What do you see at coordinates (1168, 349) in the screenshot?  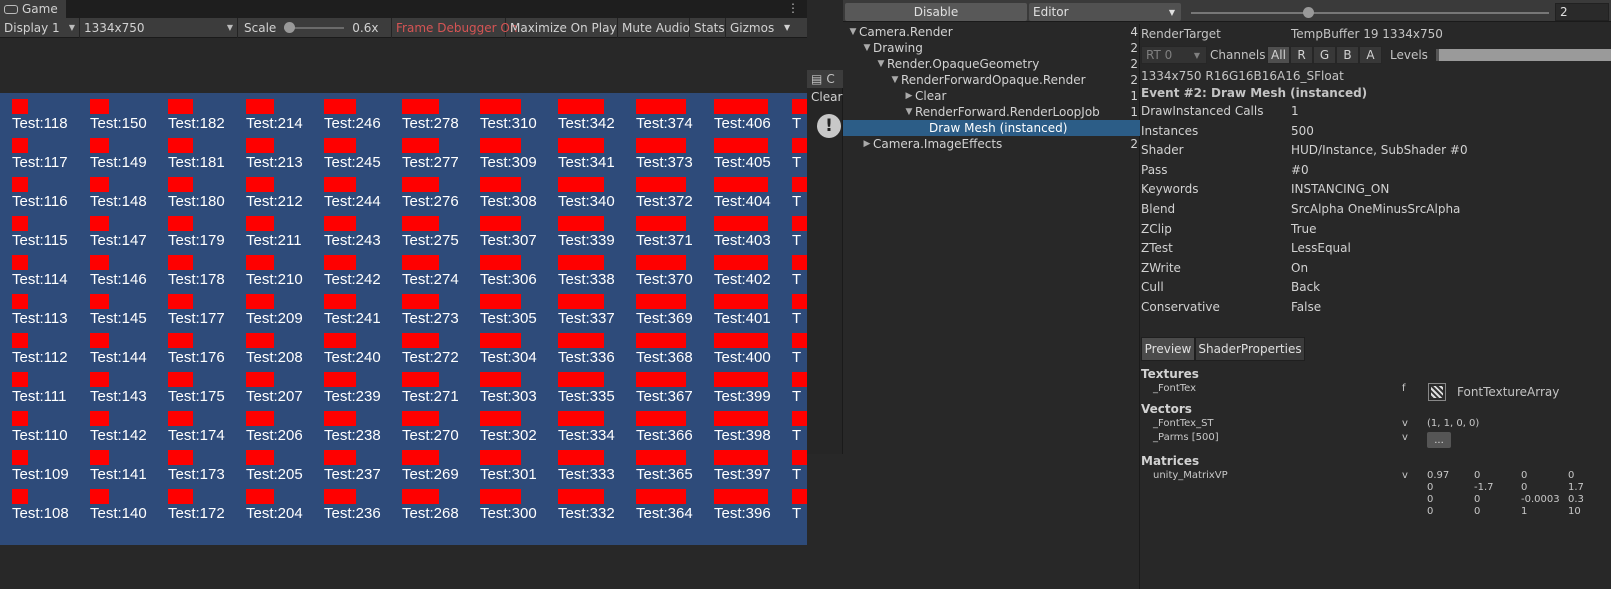 I see `tab-preview: Preview` at bounding box center [1168, 349].